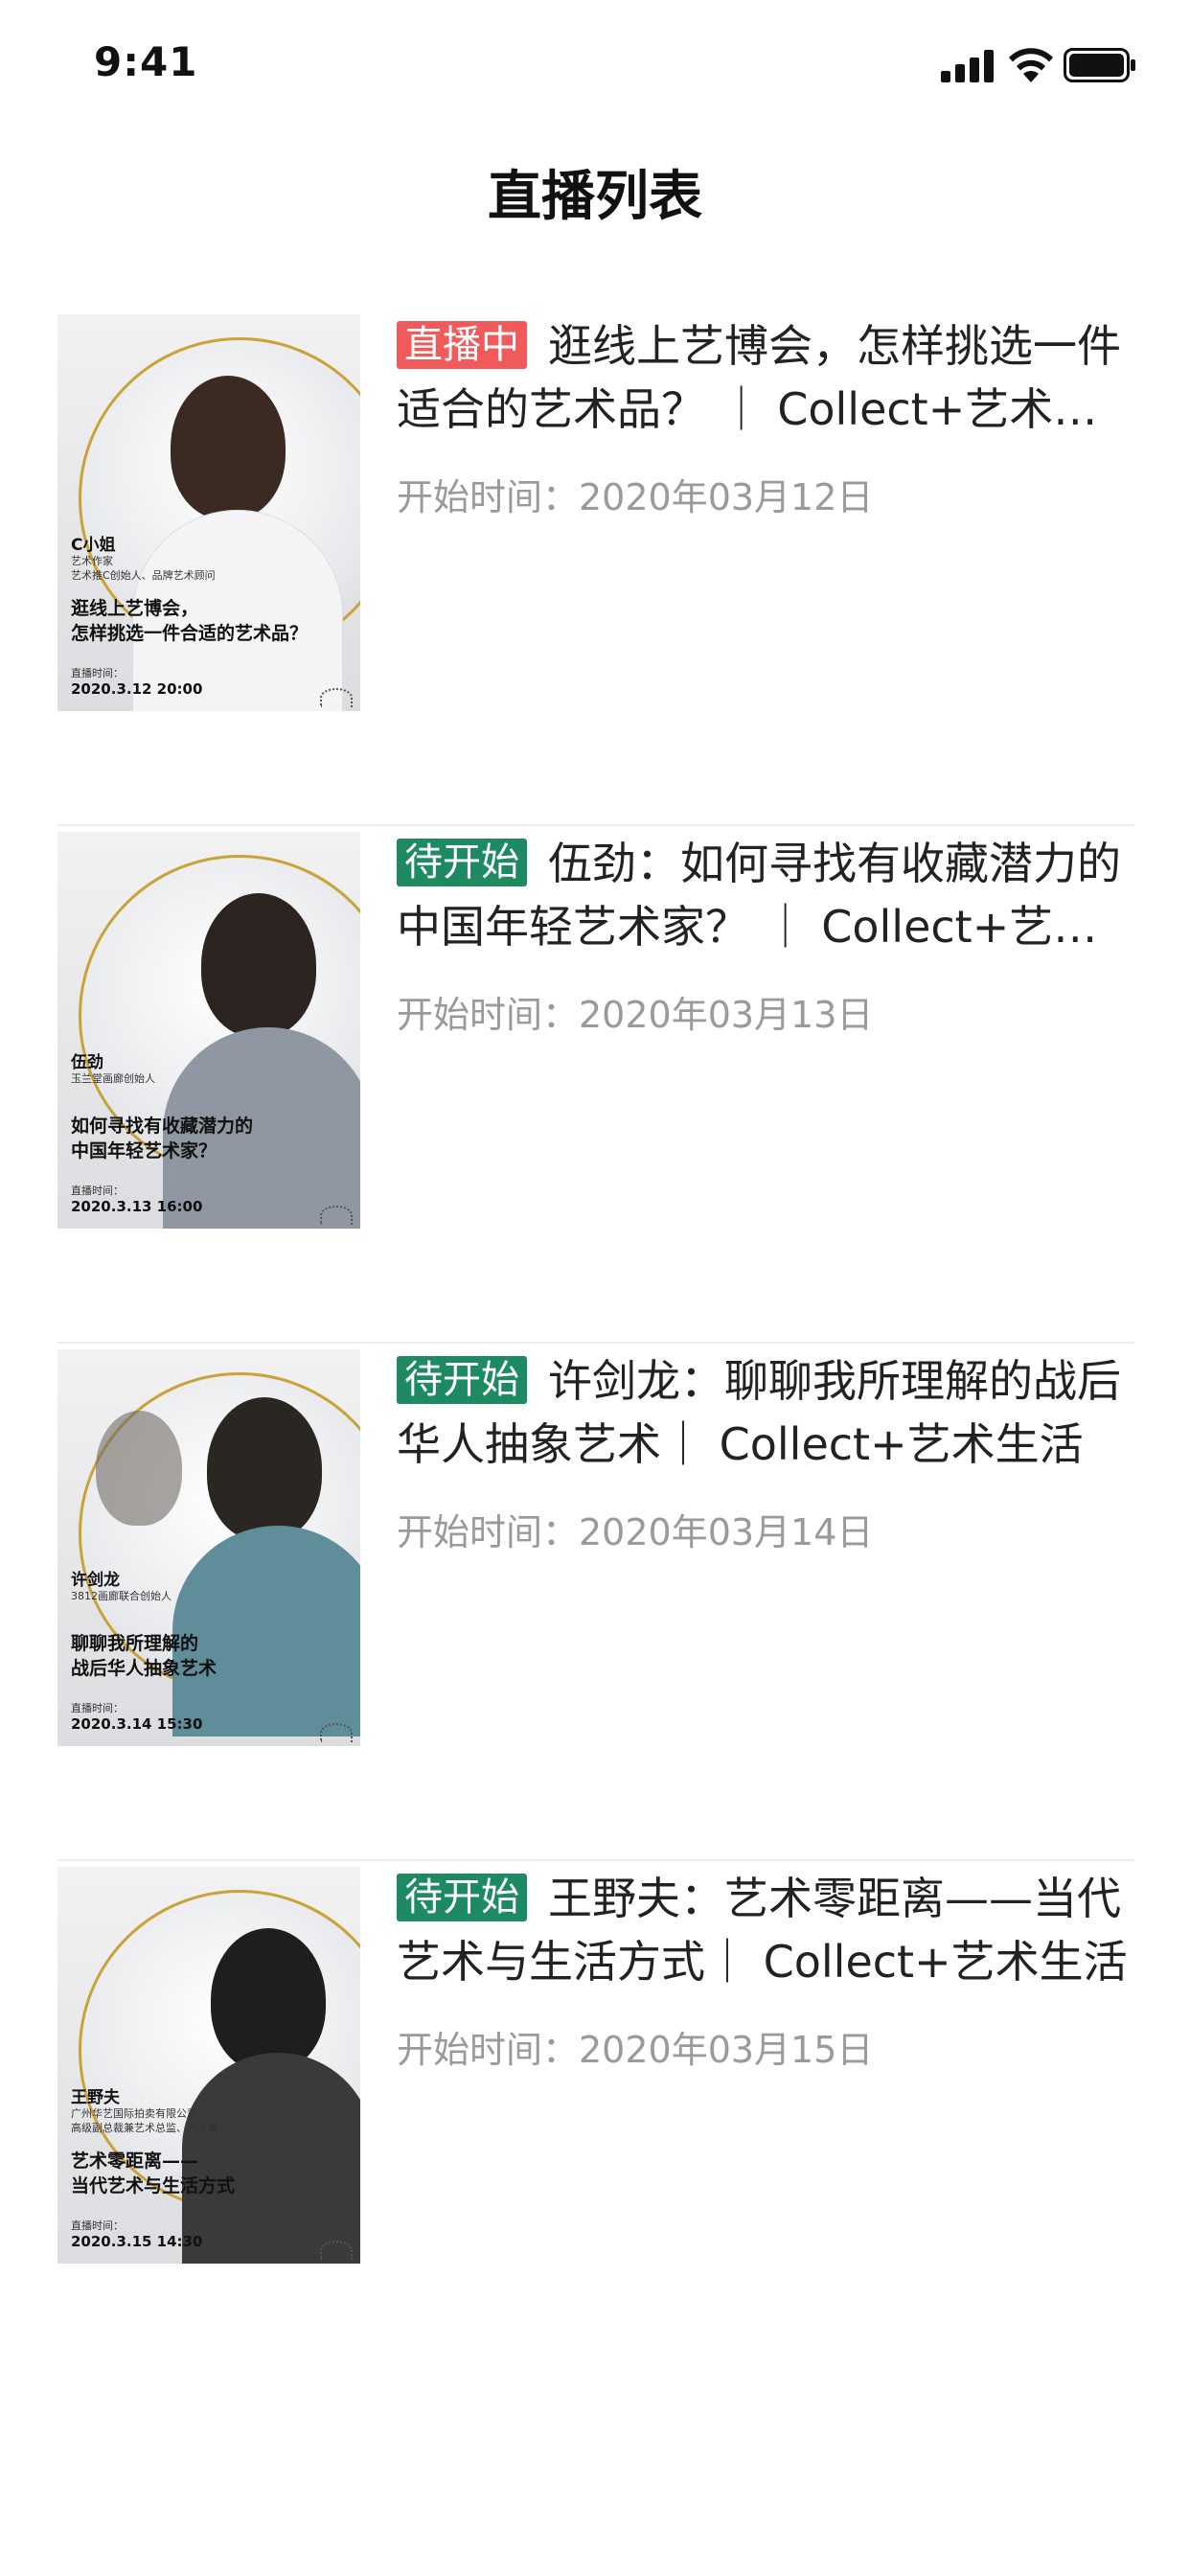 This screenshot has height=2576, width=1190. What do you see at coordinates (595, 197) in the screenshot?
I see `page-title: 直播列表` at bounding box center [595, 197].